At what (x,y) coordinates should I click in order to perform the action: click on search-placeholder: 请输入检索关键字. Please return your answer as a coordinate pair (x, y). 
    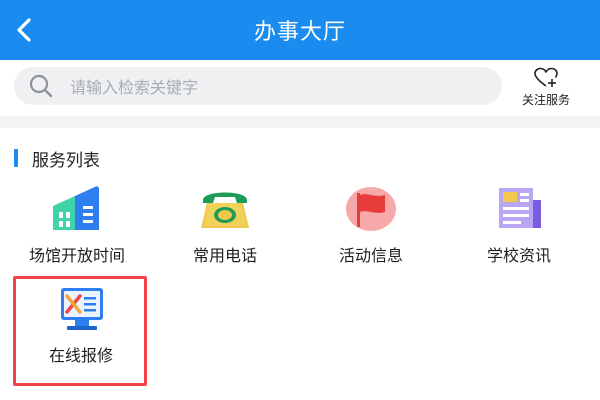
    Looking at the image, I should click on (134, 87).